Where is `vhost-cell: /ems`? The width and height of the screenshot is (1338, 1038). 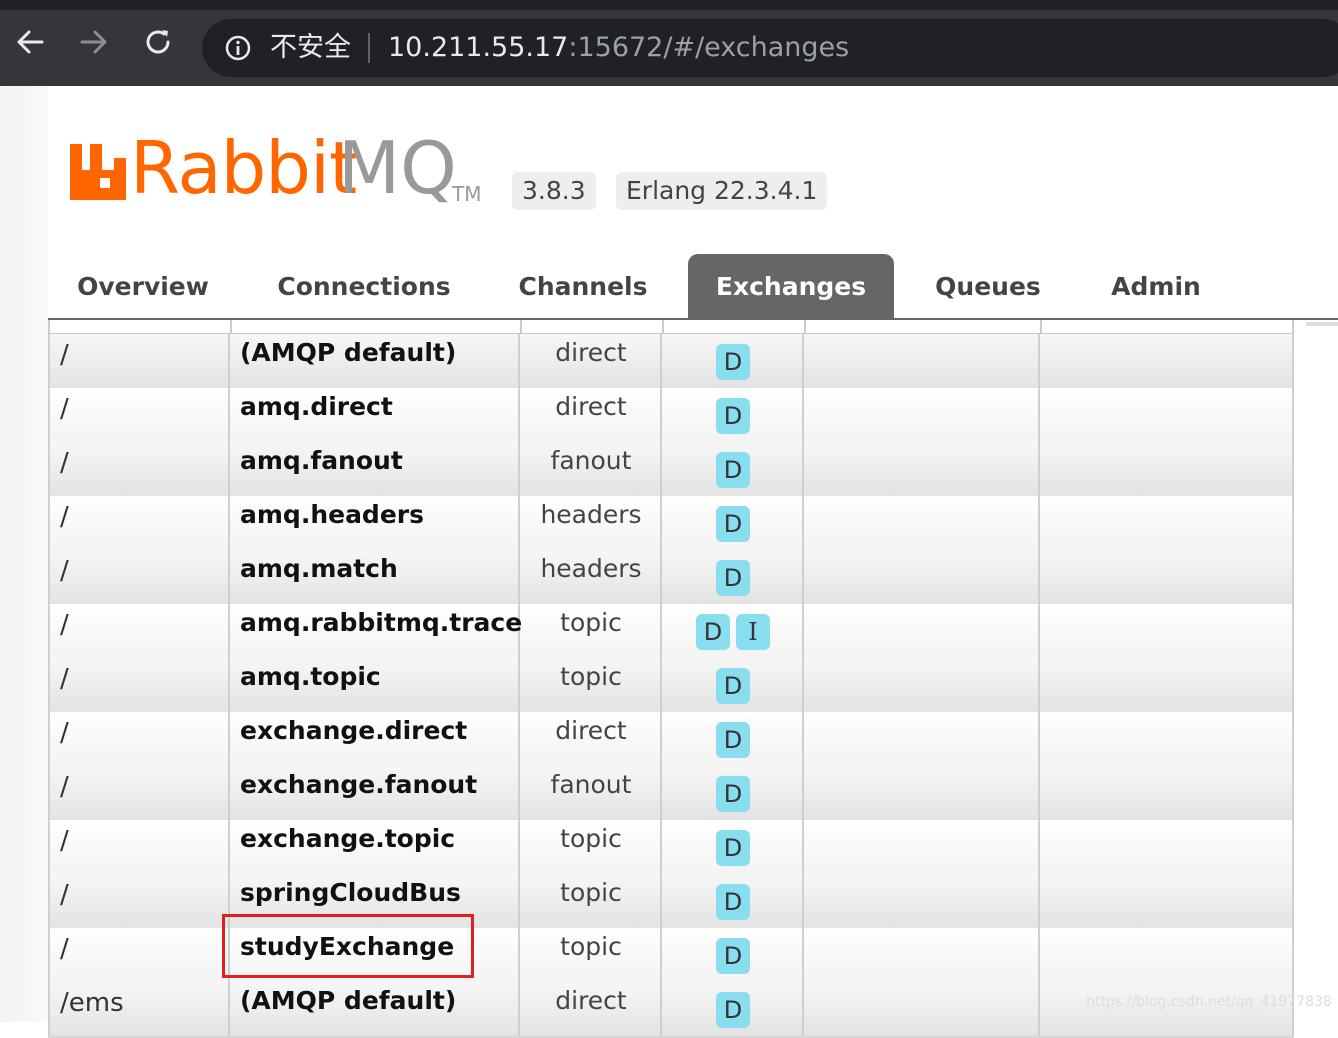 vhost-cell: /ems is located at coordinates (139, 1009).